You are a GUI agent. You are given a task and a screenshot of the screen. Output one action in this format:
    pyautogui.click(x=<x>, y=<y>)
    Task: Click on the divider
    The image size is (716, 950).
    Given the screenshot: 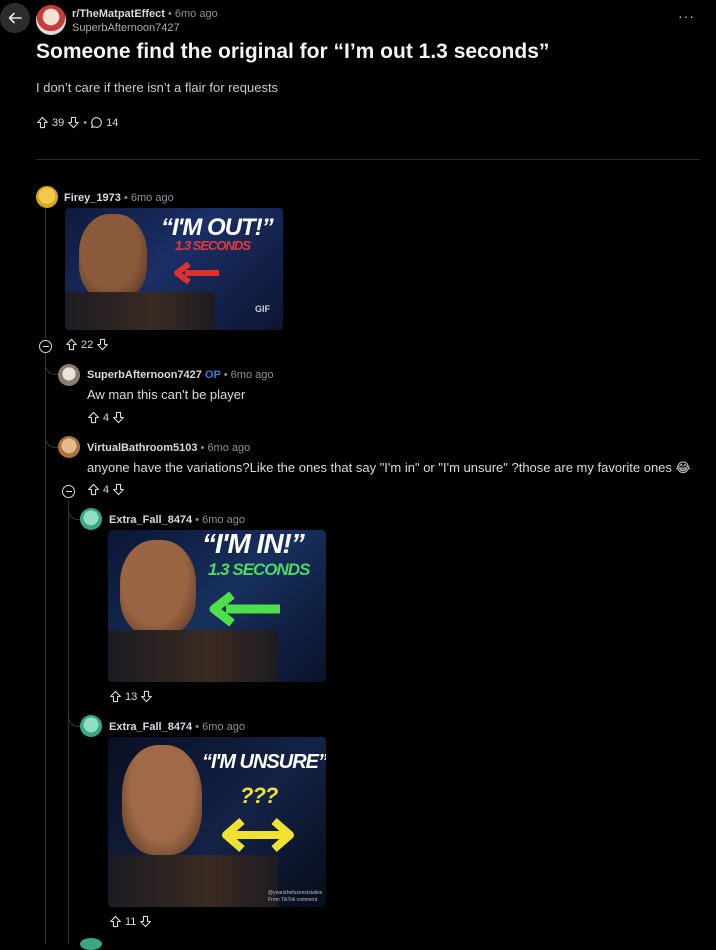 What is the action you would take?
    pyautogui.click(x=368, y=159)
    